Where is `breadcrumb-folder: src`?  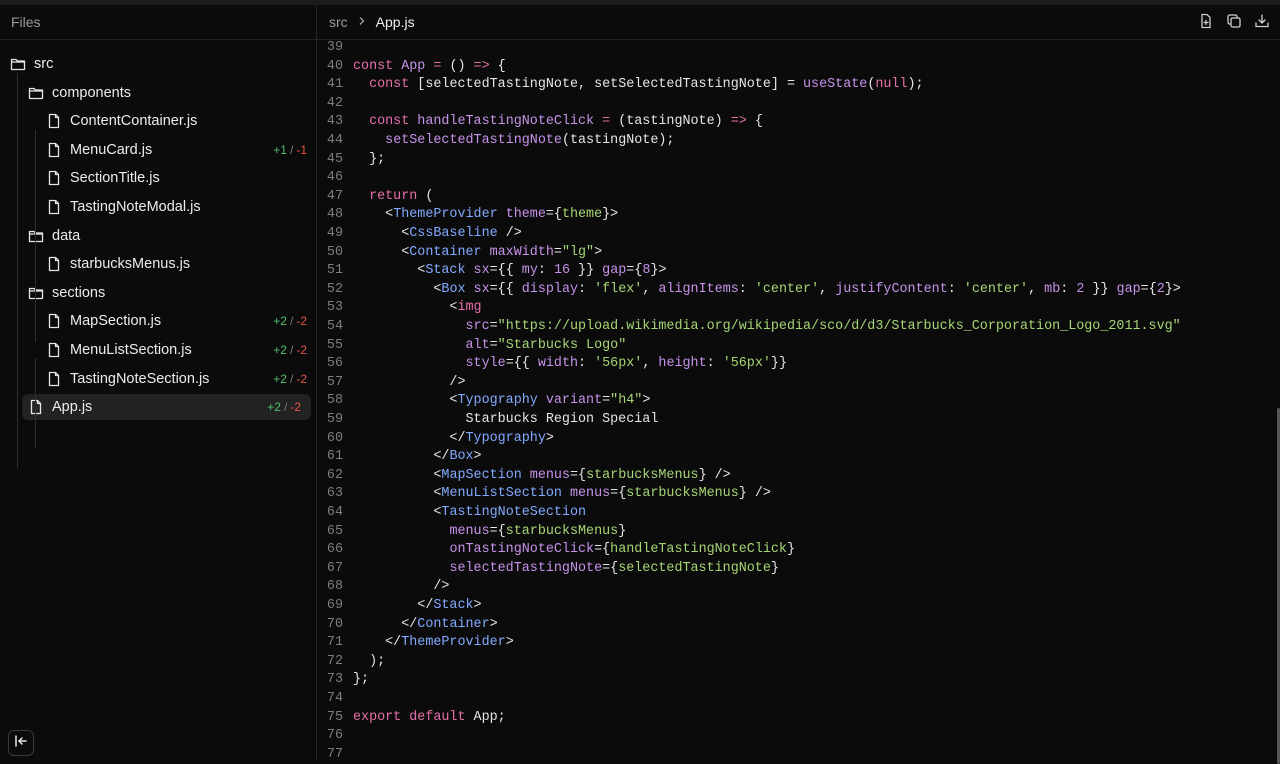 breadcrumb-folder: src is located at coordinates (338, 22).